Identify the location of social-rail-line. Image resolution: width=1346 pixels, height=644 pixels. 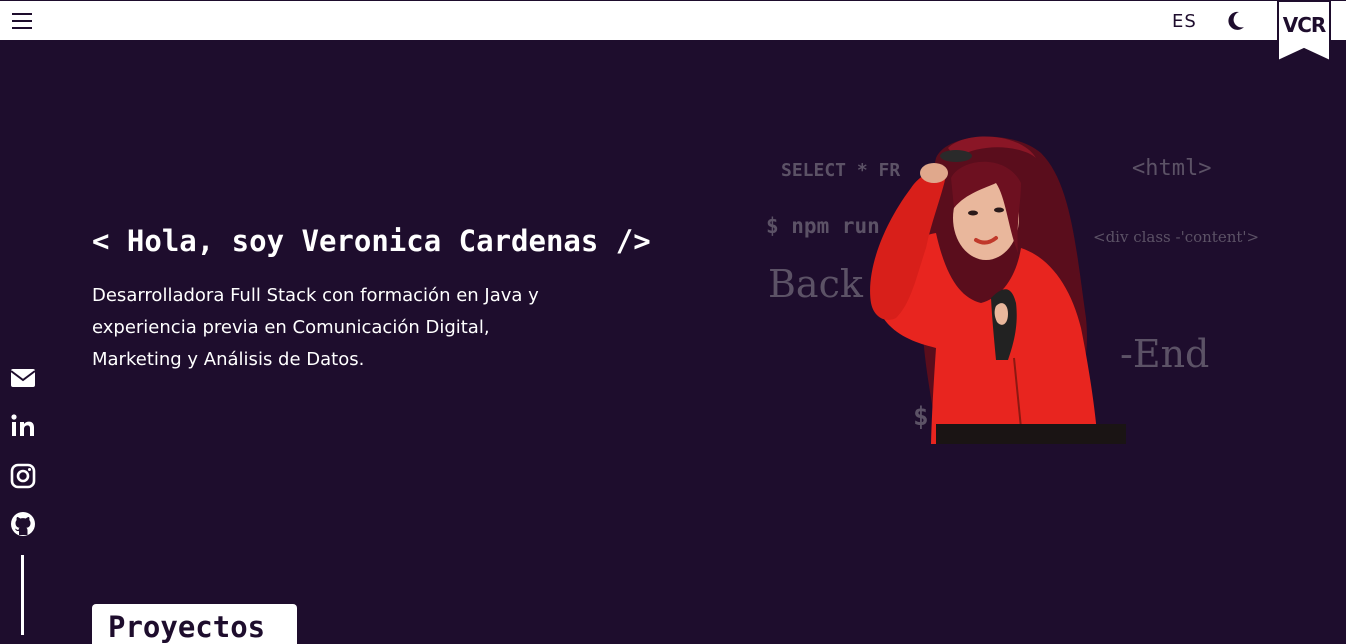
(22, 595).